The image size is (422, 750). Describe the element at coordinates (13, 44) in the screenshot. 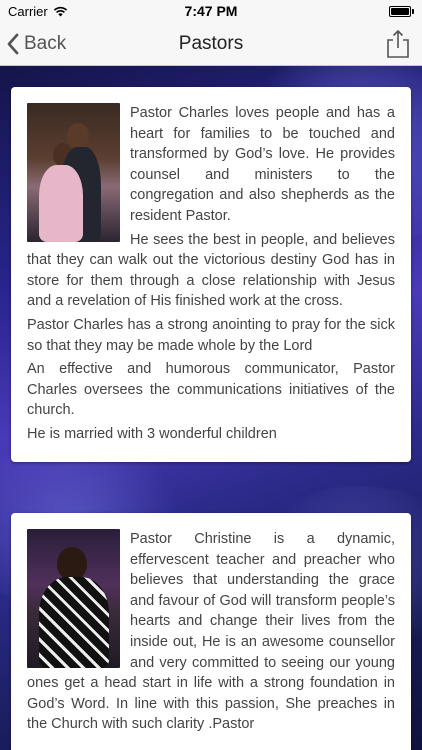

I see `chevron-left-icon` at that location.